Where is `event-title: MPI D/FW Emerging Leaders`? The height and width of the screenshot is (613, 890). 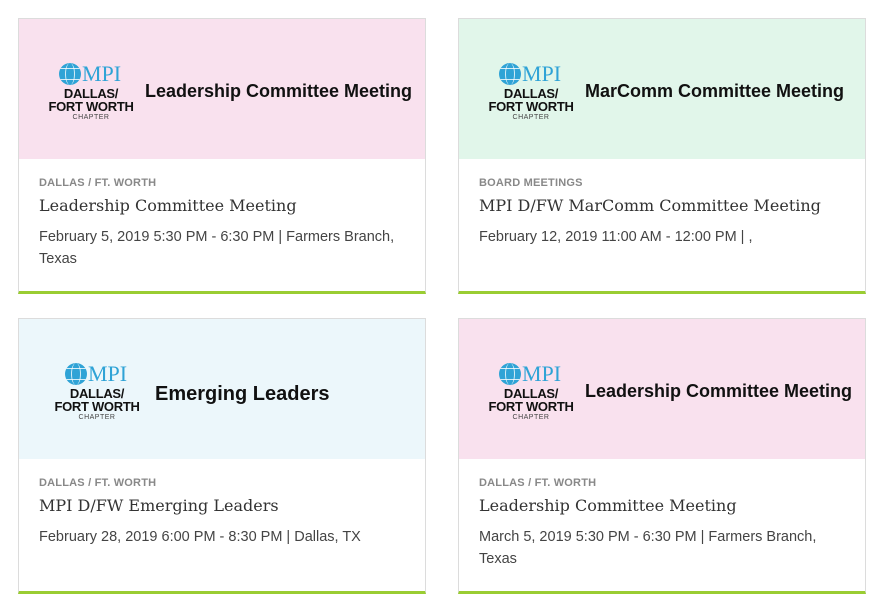 event-title: MPI D/FW Emerging Leaders is located at coordinates (222, 505).